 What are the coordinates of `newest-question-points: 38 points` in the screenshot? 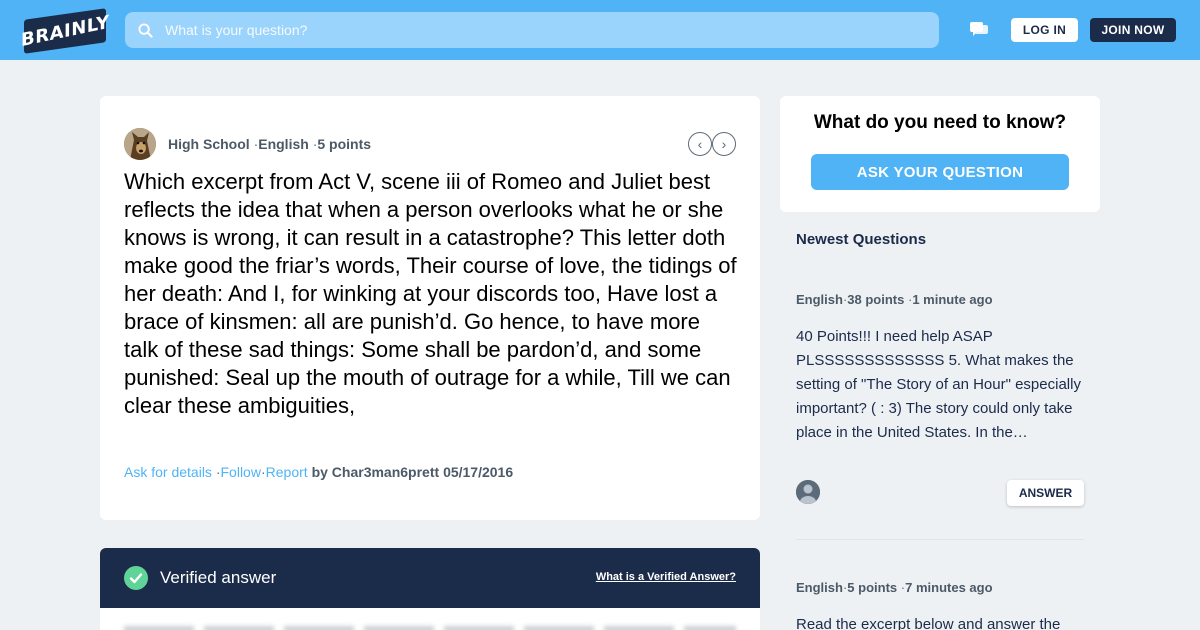 It's located at (876, 299).